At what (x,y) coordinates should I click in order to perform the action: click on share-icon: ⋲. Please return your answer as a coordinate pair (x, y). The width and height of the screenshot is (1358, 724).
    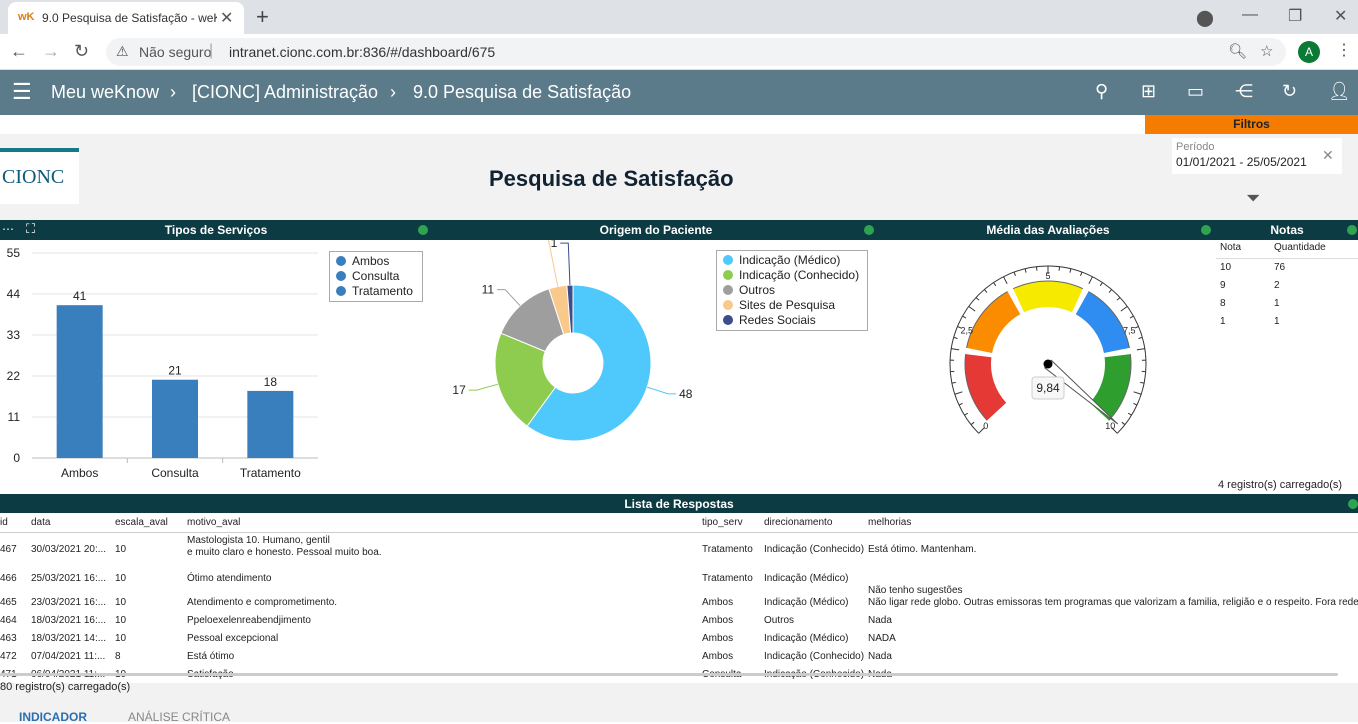
    Looking at the image, I should click on (1244, 91).